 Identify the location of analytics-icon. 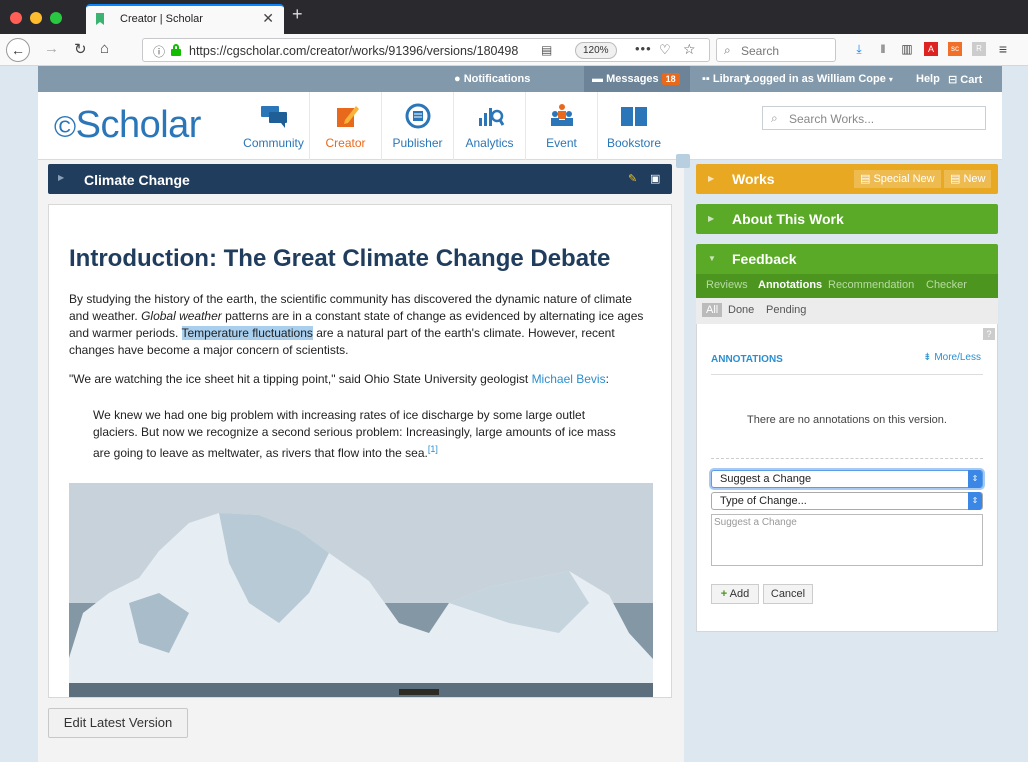
(491, 117).